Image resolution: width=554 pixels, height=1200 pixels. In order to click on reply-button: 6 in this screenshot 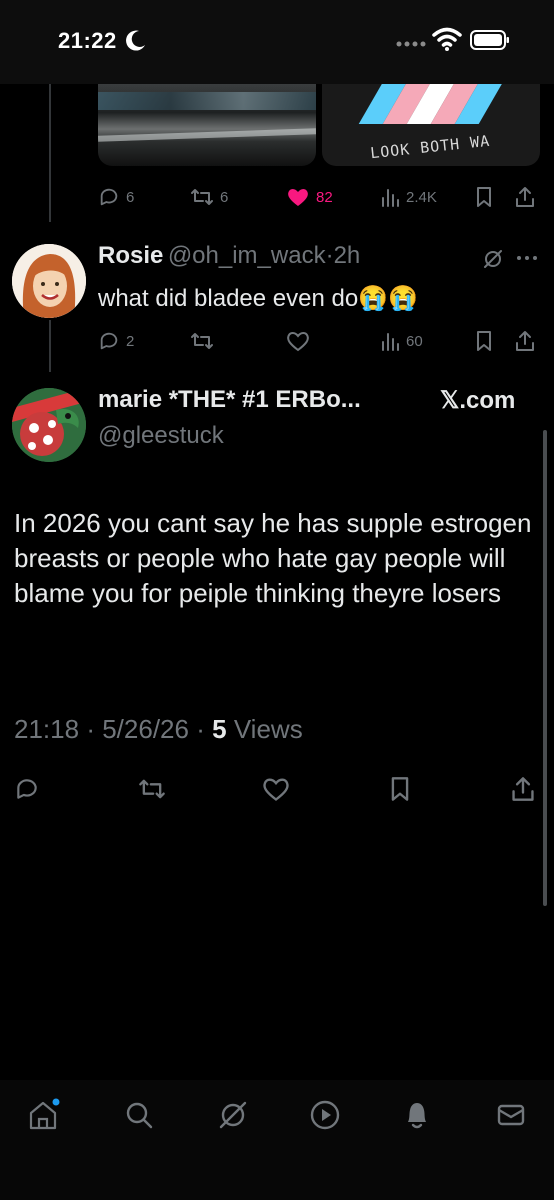, I will do `click(116, 197)`.